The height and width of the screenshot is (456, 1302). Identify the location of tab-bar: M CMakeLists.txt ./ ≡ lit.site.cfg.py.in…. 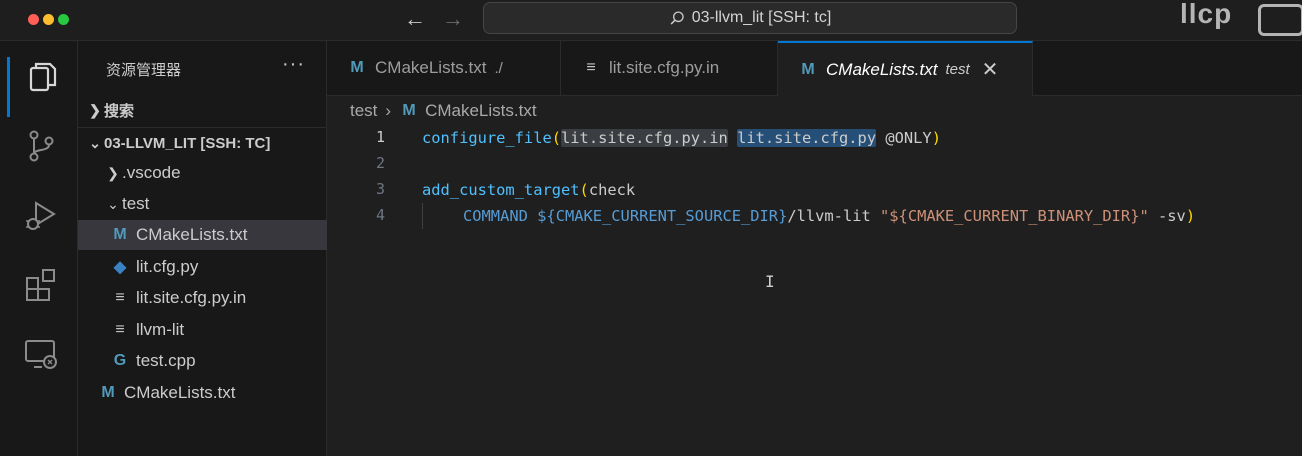
(814, 68).